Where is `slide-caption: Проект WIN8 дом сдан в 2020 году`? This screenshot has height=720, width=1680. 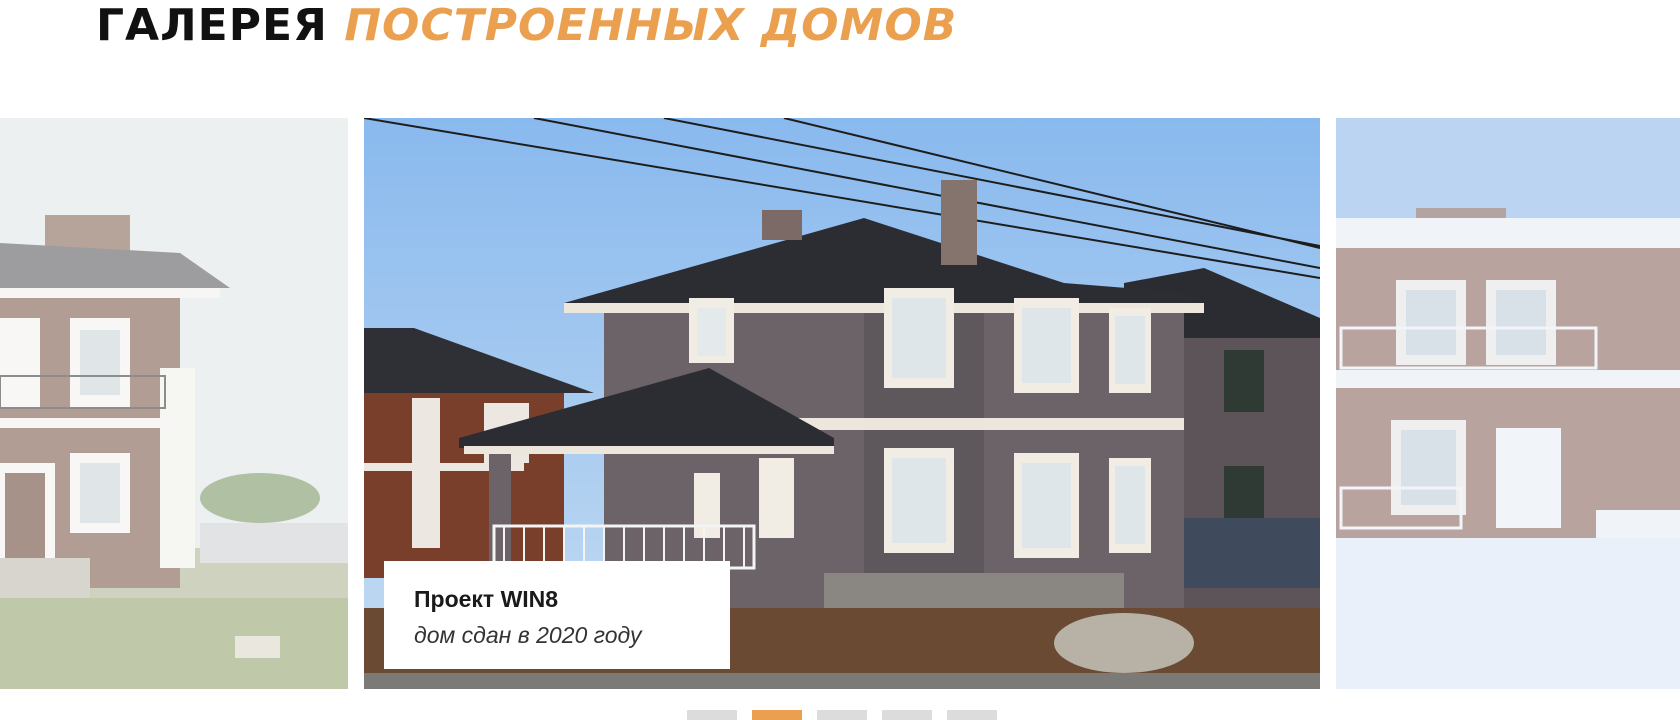 slide-caption: Проект WIN8 дом сдан в 2020 году is located at coordinates (557, 615).